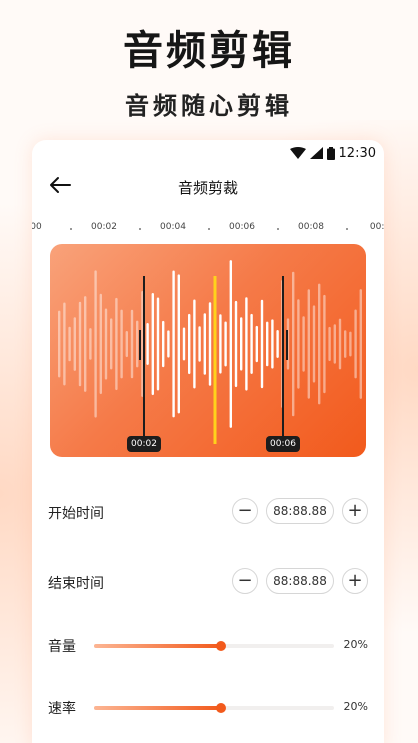 This screenshot has width=418, height=743. Describe the element at coordinates (357, 153) in the screenshot. I see `status-time: 12:30` at that location.